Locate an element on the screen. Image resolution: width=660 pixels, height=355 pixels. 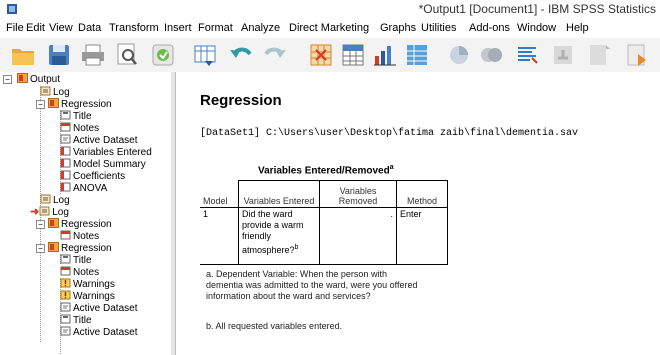
menu-format: Format is located at coordinates (215, 28).